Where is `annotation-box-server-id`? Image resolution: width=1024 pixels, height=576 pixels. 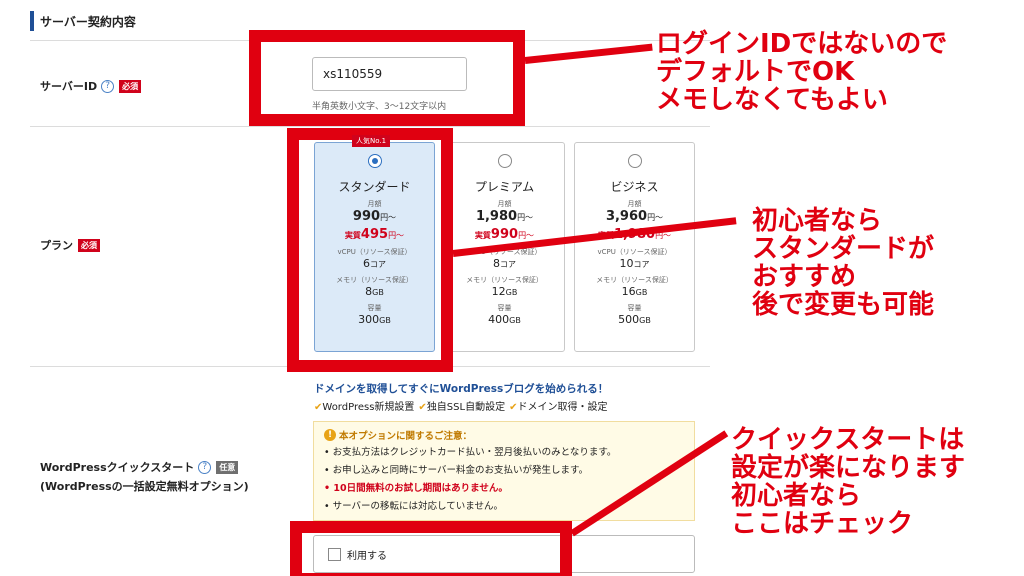 annotation-box-server-id is located at coordinates (387, 78).